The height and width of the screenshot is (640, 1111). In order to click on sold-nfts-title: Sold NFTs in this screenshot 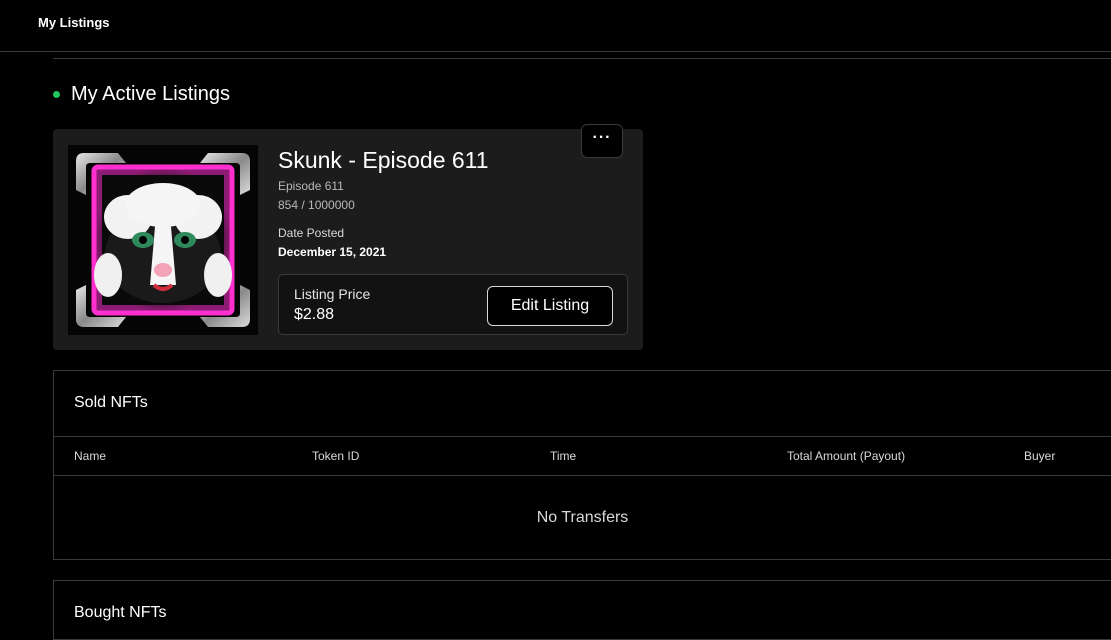, I will do `click(111, 402)`.